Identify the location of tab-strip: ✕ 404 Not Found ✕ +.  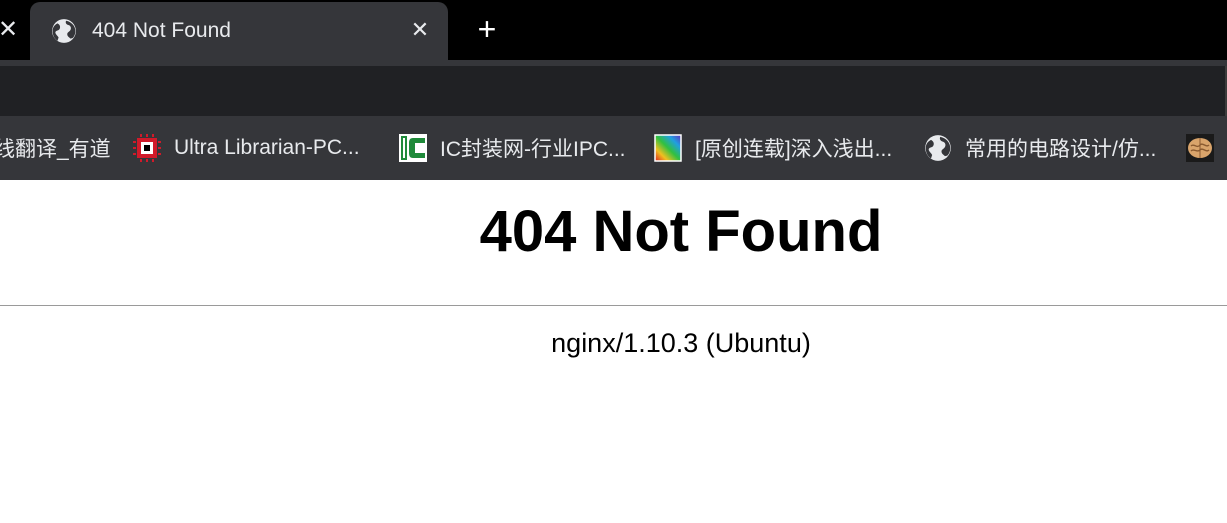
(613, 30).